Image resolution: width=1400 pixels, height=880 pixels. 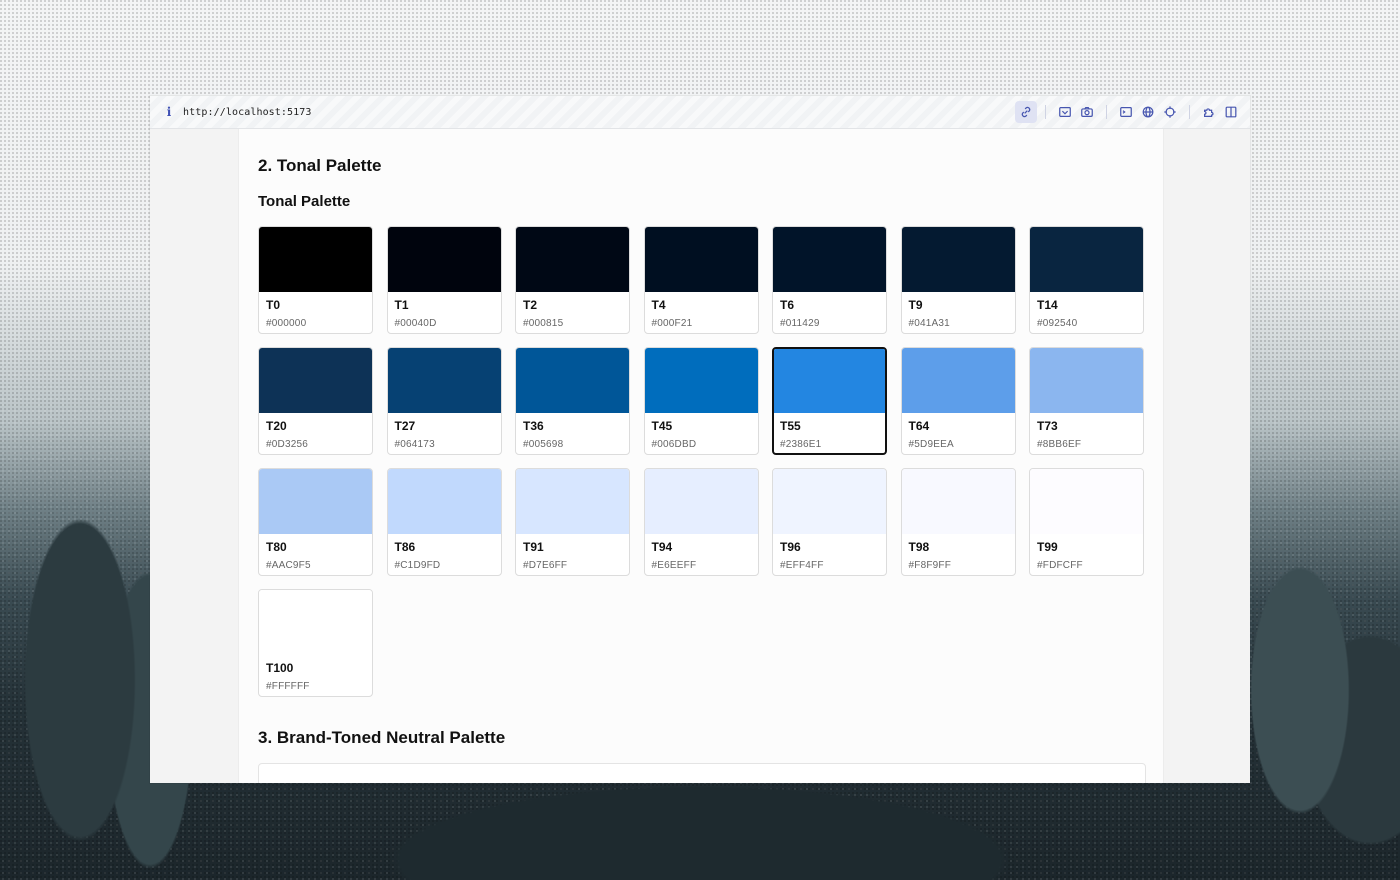 I want to click on hex-value: #FFFFFF, so click(x=288, y=686).